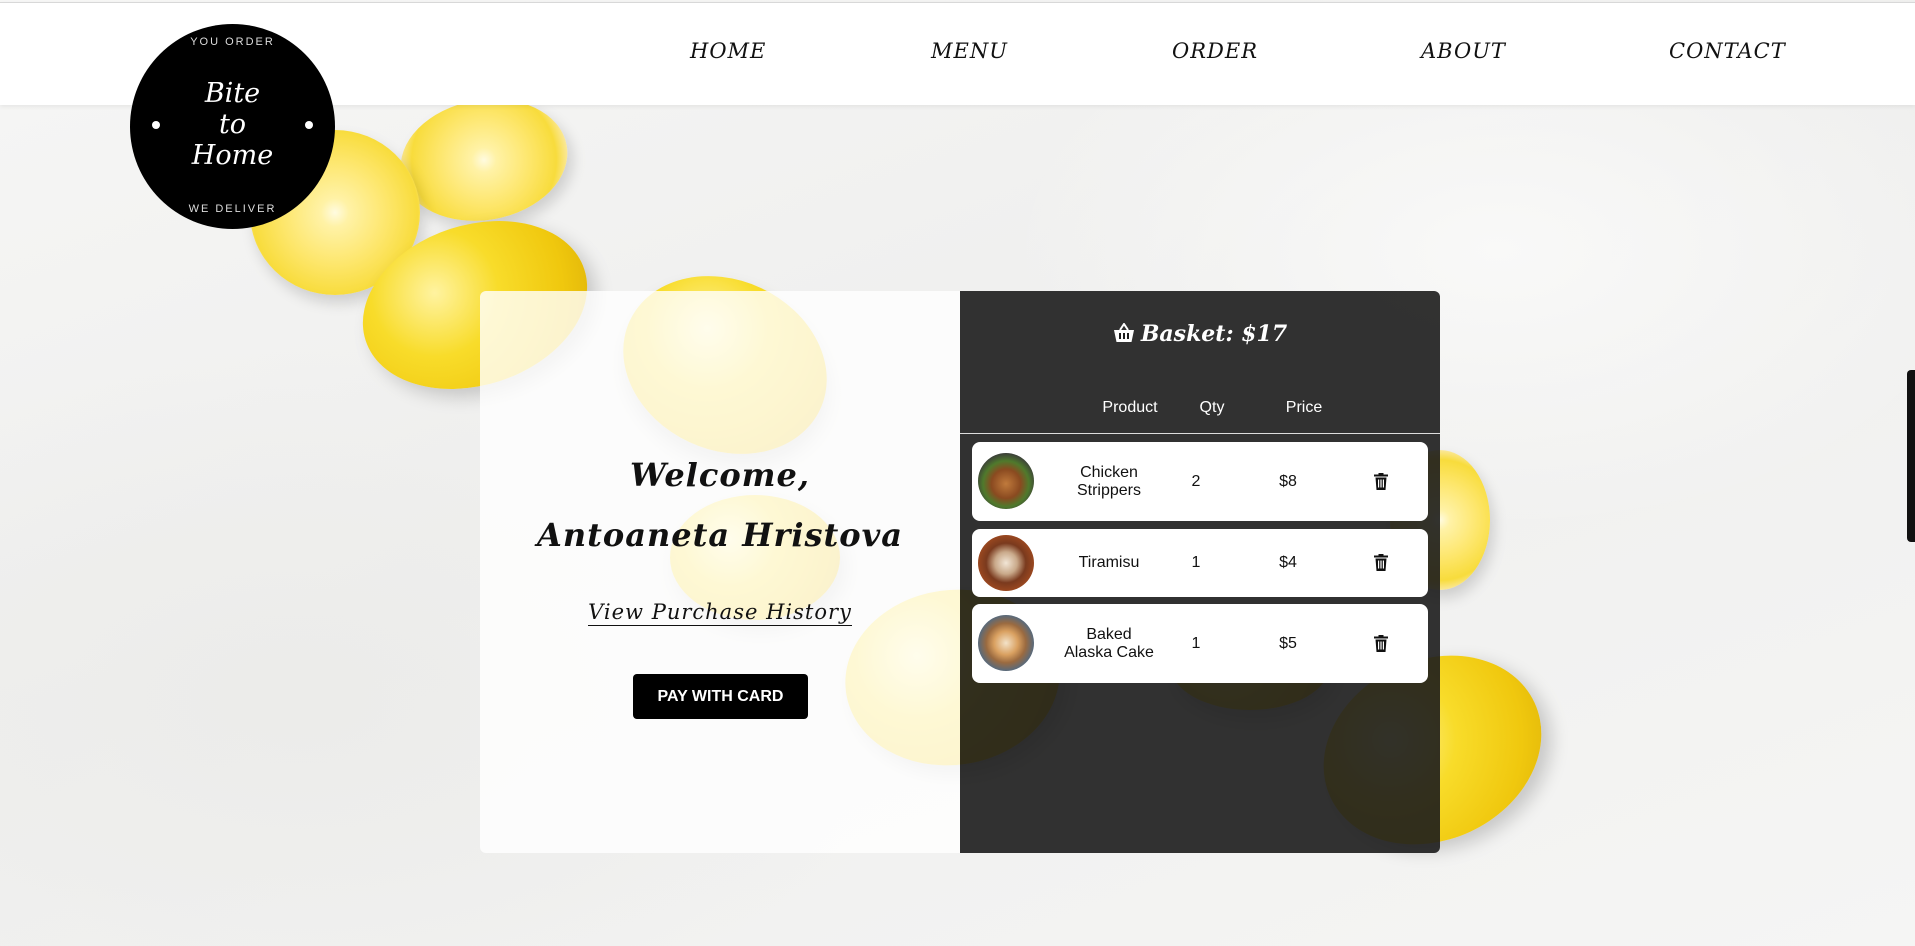 This screenshot has width=1915, height=946. Describe the element at coordinates (969, 51) in the screenshot. I see `nav-menu: MENU` at that location.